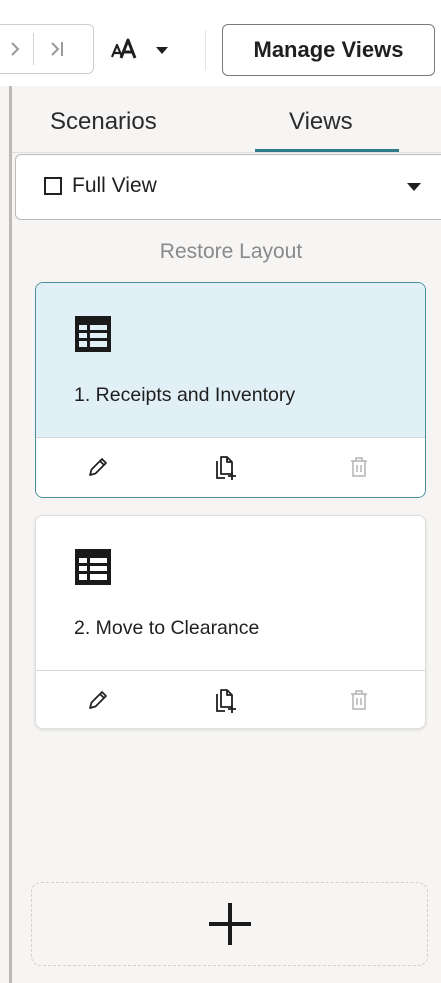 Image resolution: width=441 pixels, height=983 pixels. Describe the element at coordinates (226, 252) in the screenshot. I see `restore-layout-link: Restore Layout` at that location.